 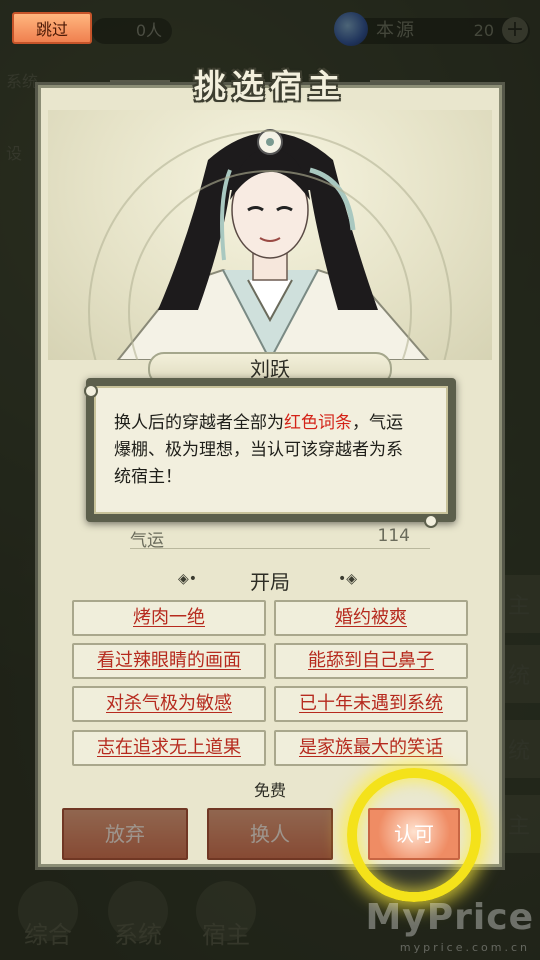 What do you see at coordinates (147, 541) in the screenshot?
I see `luck-label: 气运` at bounding box center [147, 541].